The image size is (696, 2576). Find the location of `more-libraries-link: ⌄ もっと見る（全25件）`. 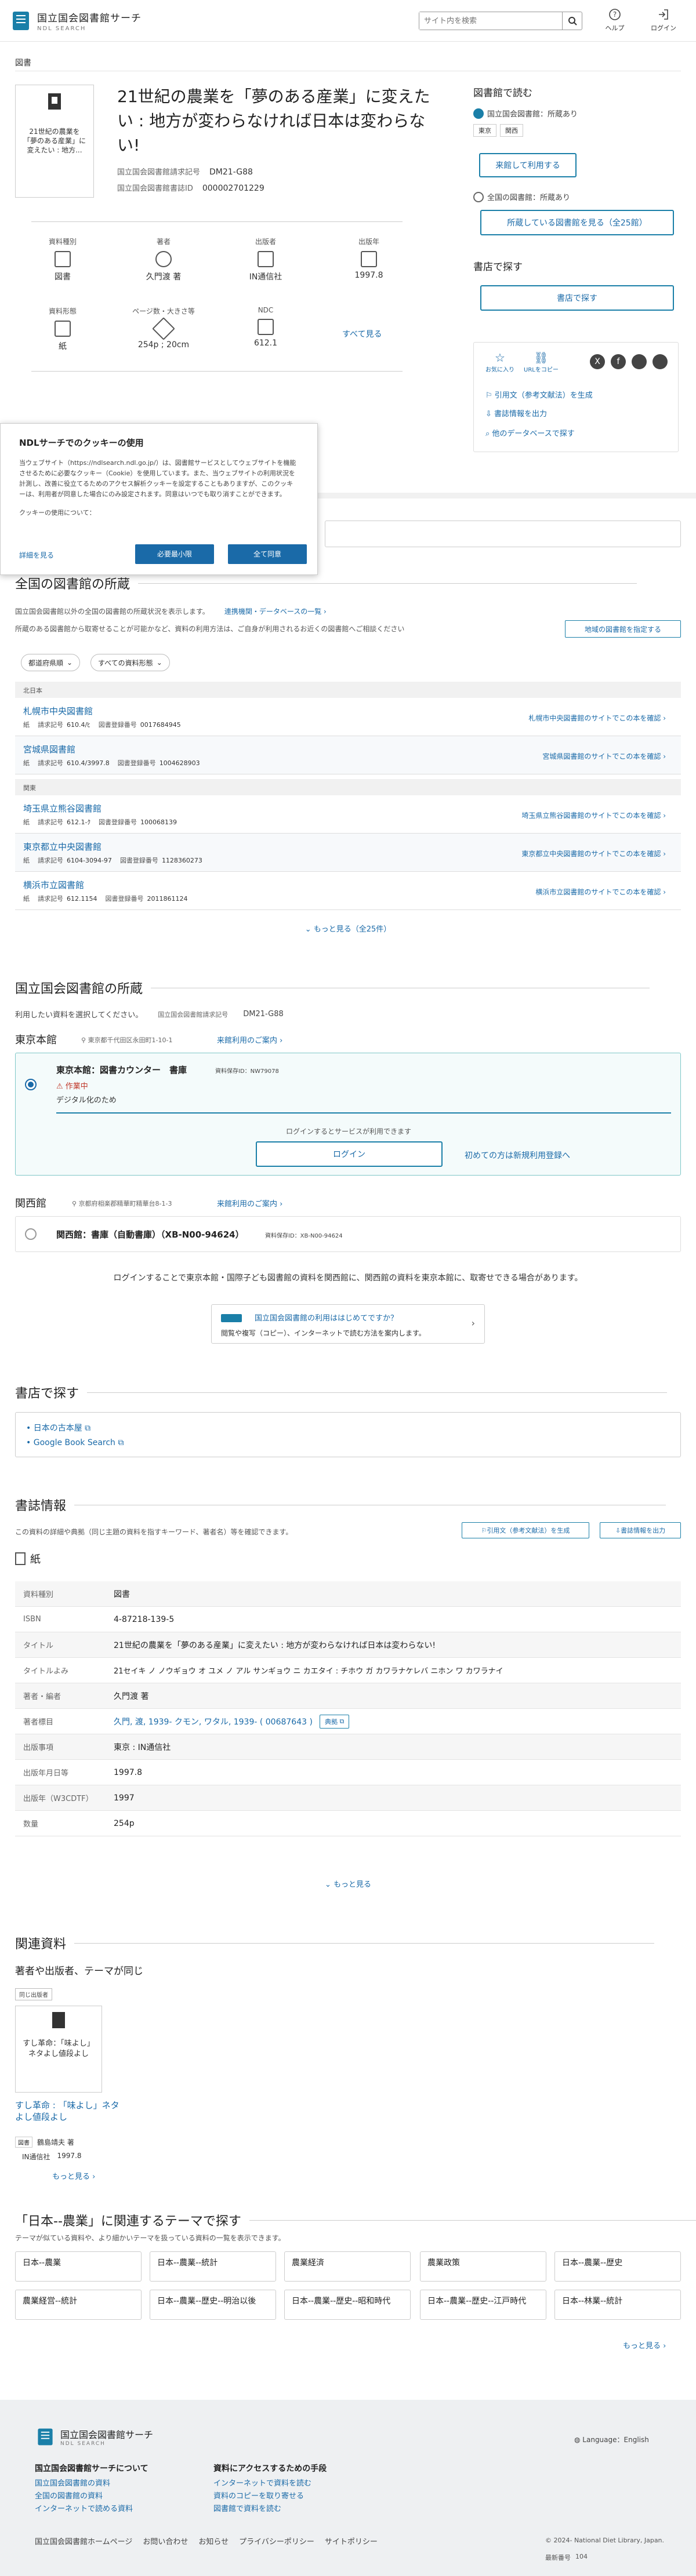

more-libraries-link: ⌄ もっと見る（全25件） is located at coordinates (348, 928).